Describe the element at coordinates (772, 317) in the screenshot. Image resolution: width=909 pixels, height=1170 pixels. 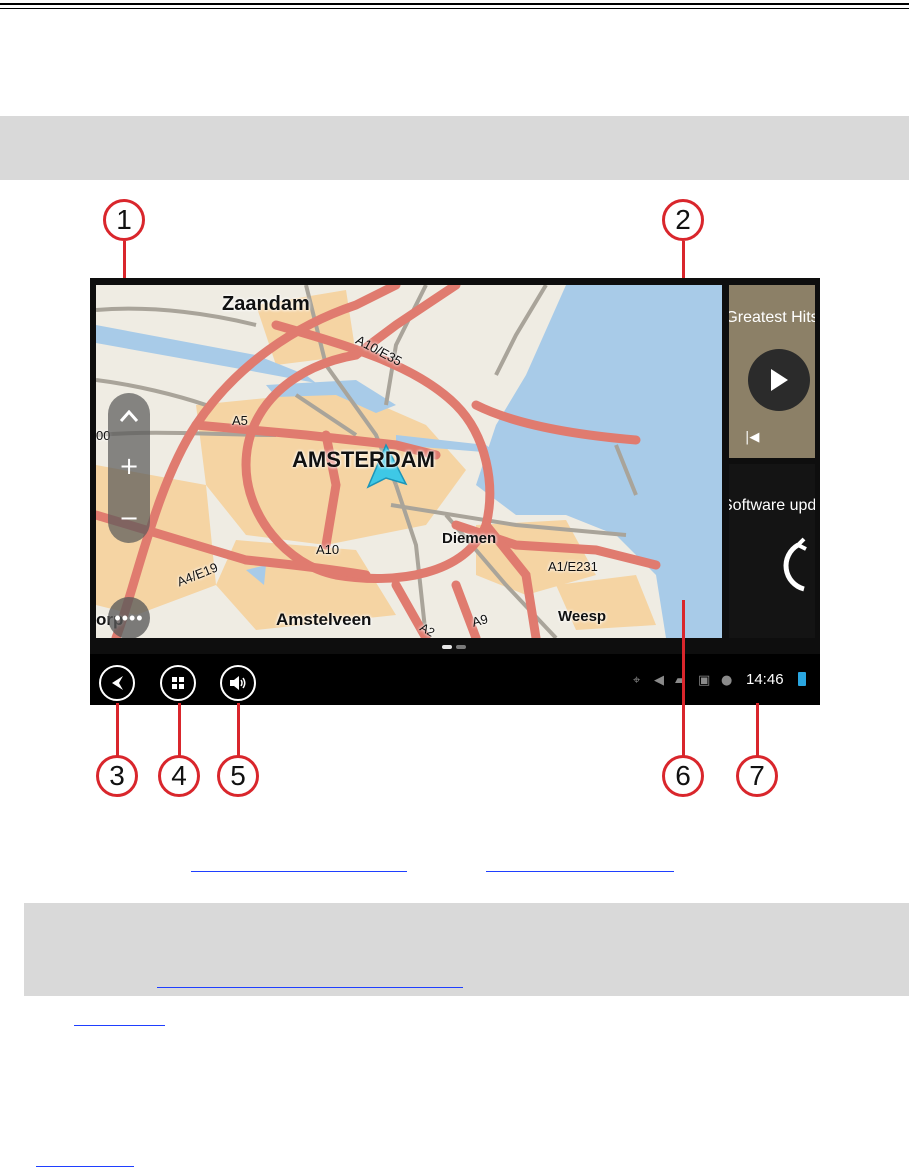
I see `music-widget-title: Greatest Hits` at that location.